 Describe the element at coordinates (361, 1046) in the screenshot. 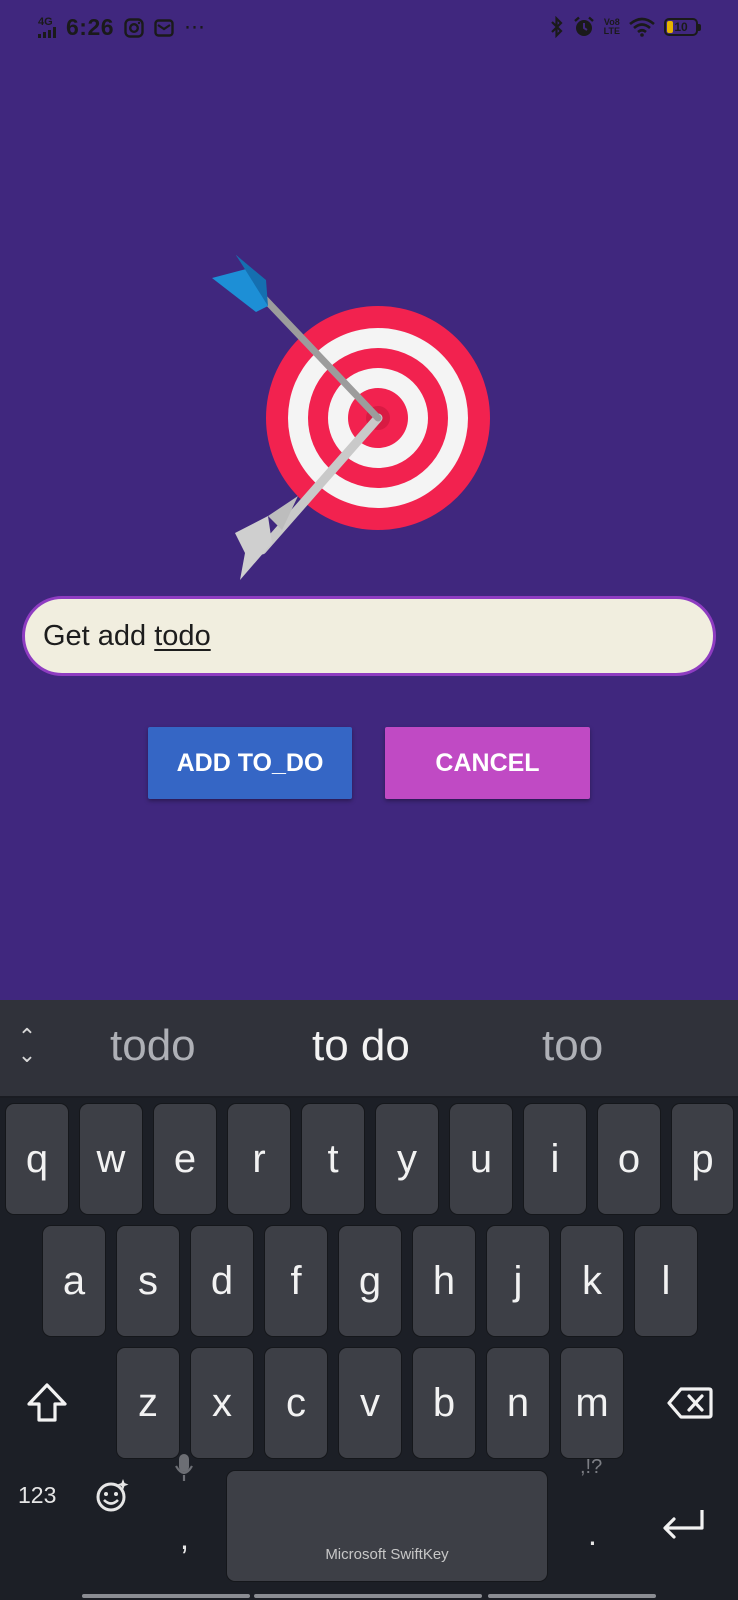

I see `suggestion-2: to do` at that location.